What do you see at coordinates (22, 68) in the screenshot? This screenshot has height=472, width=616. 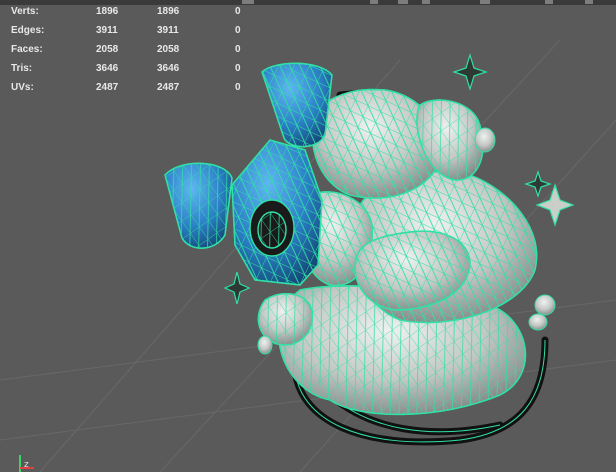 I see `hud-label: Tris:` at bounding box center [22, 68].